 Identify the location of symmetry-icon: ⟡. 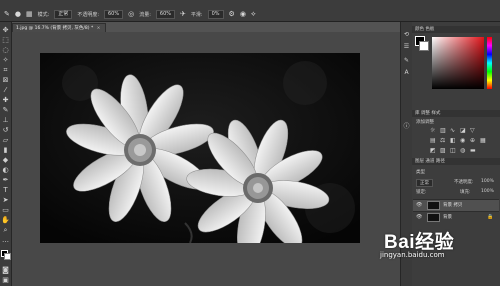
(253, 14).